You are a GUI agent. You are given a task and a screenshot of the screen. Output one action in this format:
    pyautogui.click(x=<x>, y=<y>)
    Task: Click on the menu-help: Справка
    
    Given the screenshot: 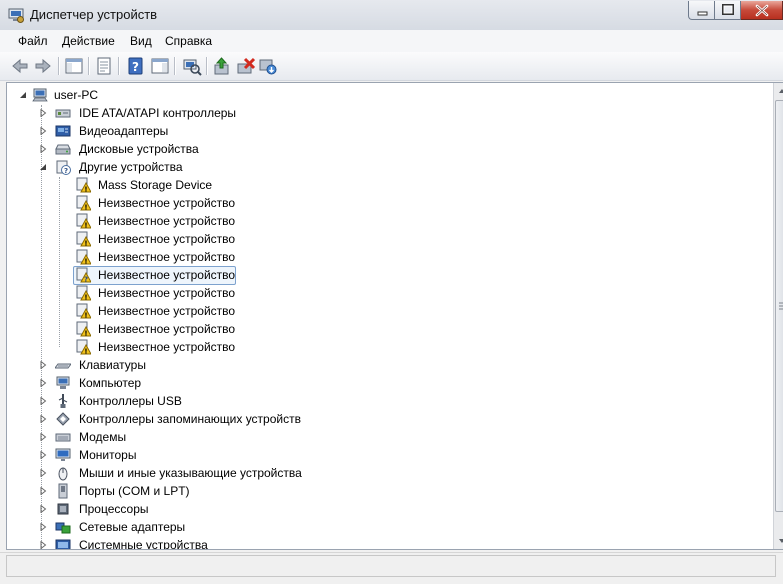 What is the action you would take?
    pyautogui.click(x=188, y=41)
    